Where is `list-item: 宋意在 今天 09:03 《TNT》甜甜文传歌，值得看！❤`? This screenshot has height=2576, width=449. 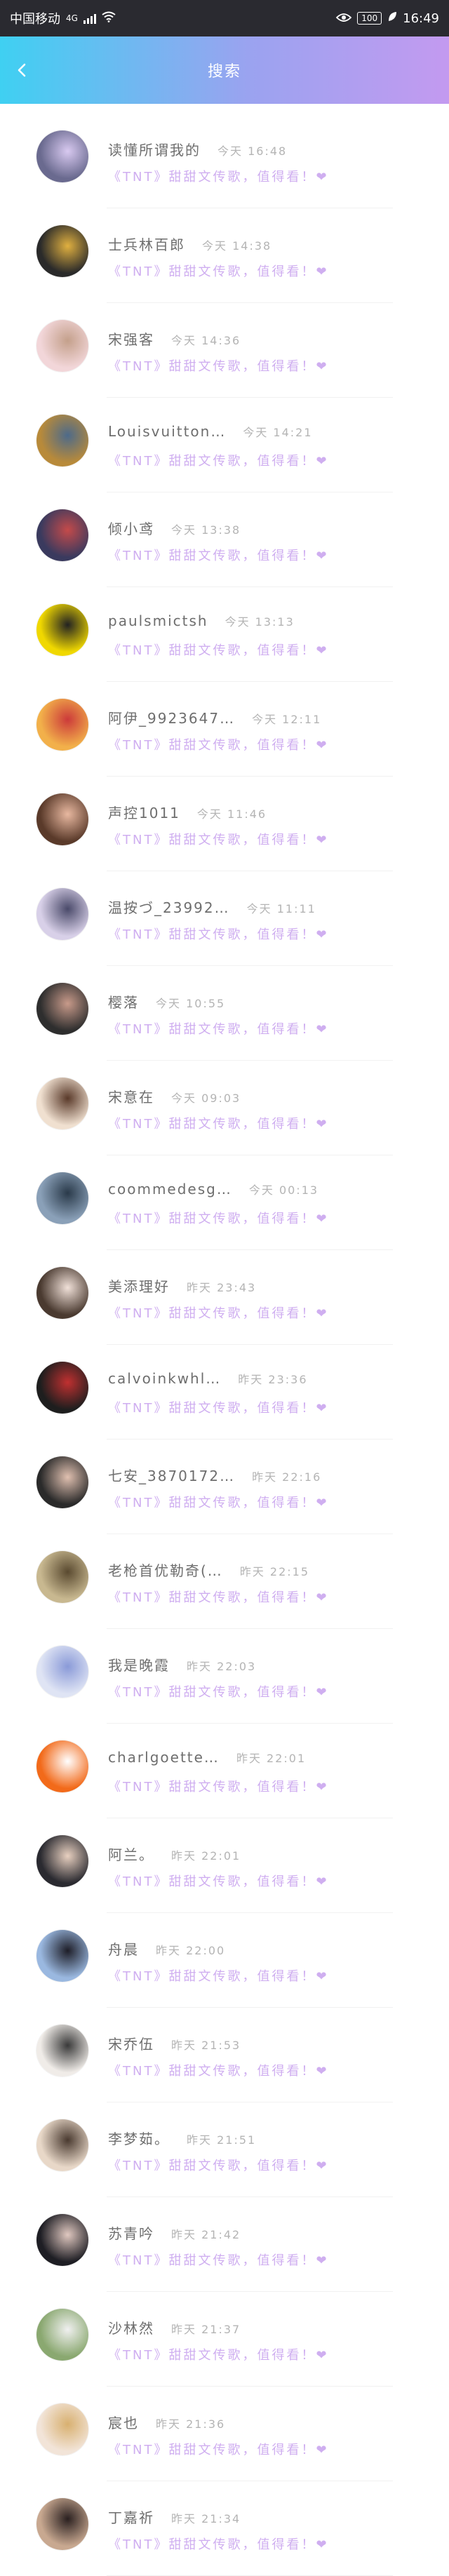
list-item: 宋意在 今天 09:03 《TNT》甜甜文传歌，值得看！❤ is located at coordinates (224, 1108).